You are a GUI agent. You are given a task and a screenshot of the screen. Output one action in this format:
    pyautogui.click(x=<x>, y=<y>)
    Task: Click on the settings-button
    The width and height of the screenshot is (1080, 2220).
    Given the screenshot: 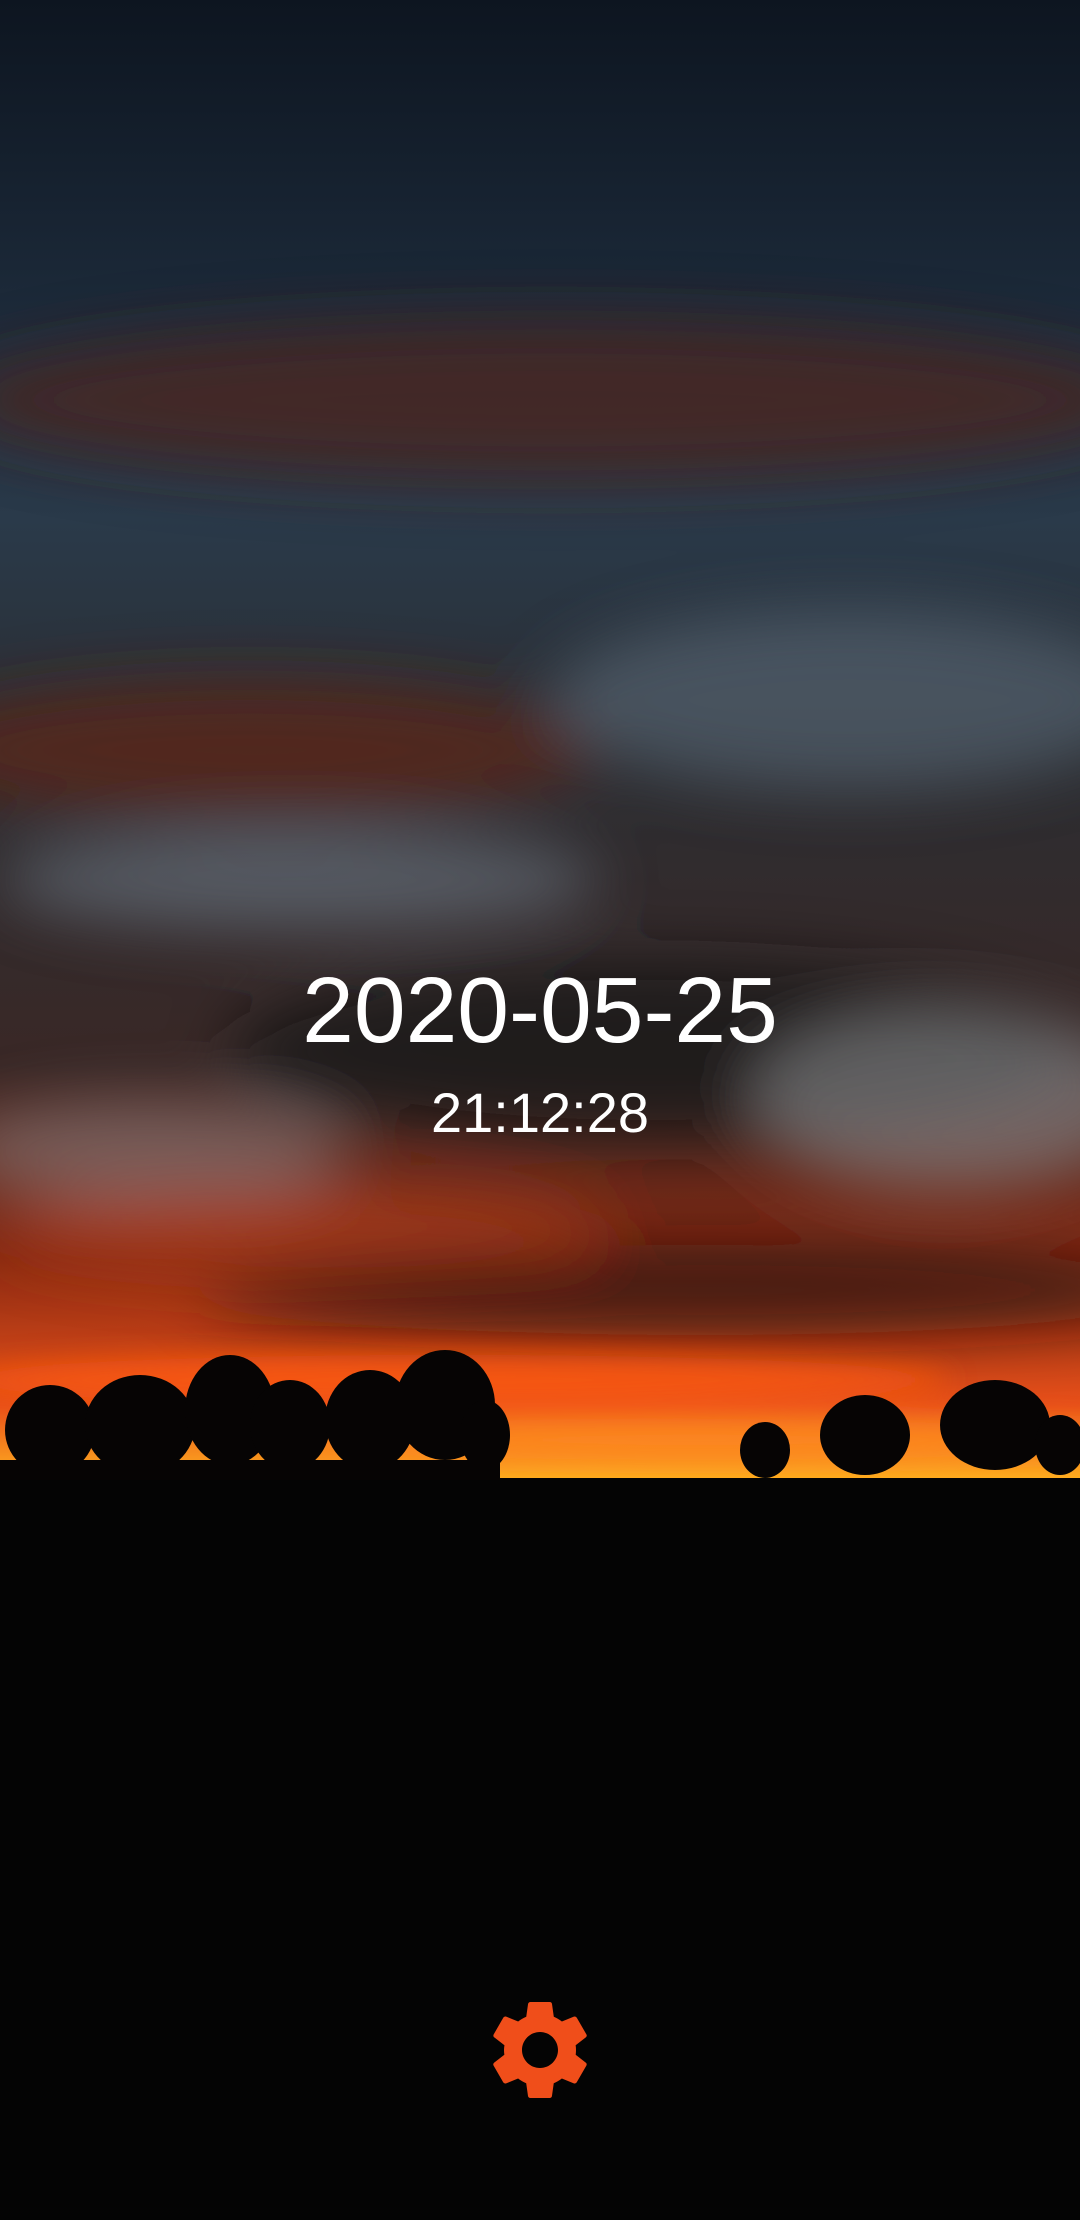 What is the action you would take?
    pyautogui.click(x=540, y=2050)
    